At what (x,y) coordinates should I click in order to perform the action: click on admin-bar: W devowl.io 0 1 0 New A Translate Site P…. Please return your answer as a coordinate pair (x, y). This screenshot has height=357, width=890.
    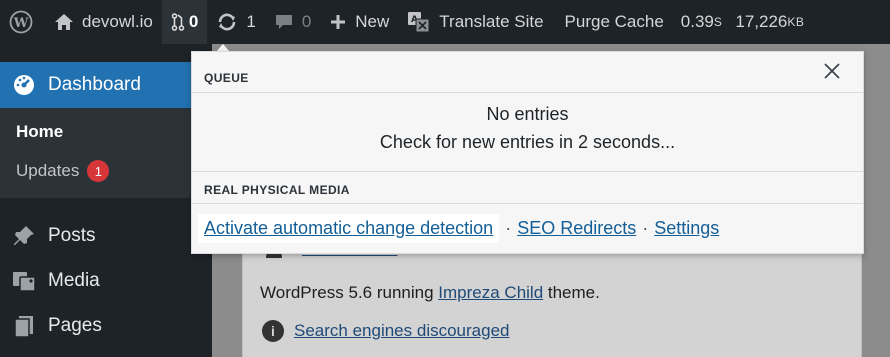
    Looking at the image, I should click on (445, 22).